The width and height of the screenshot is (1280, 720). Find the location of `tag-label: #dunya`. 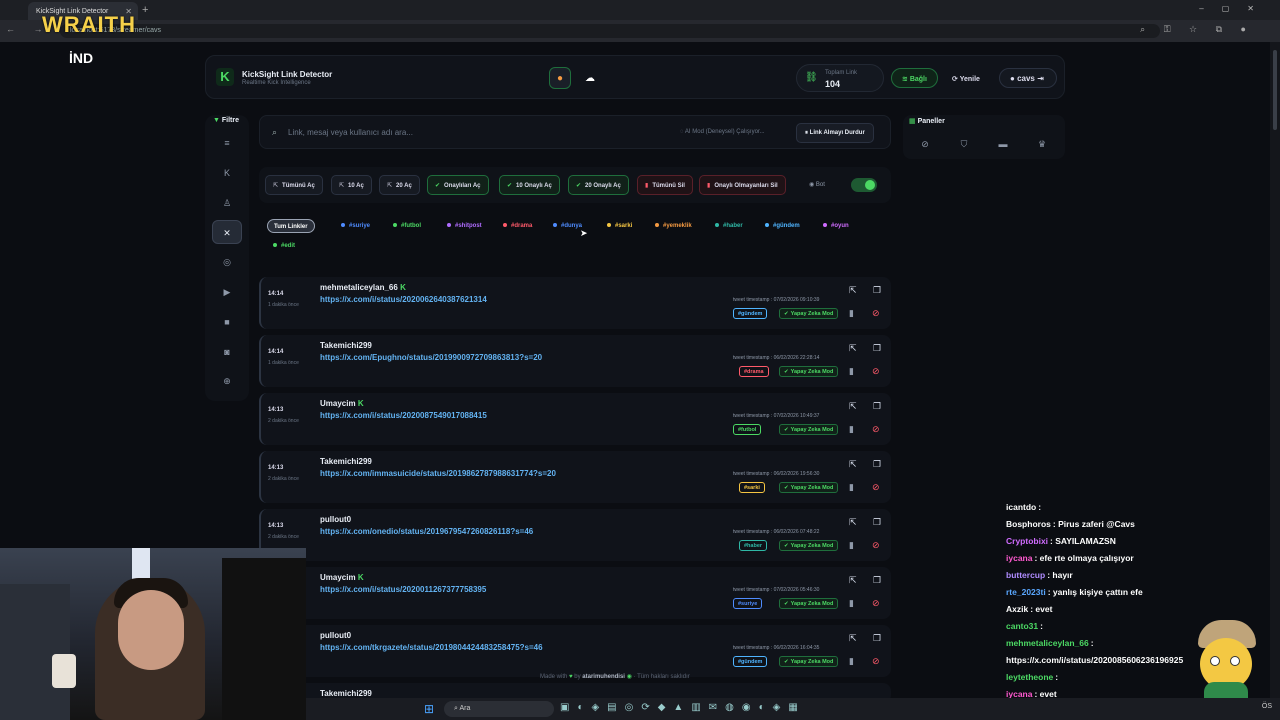

tag-label: #dunya is located at coordinates (572, 226).